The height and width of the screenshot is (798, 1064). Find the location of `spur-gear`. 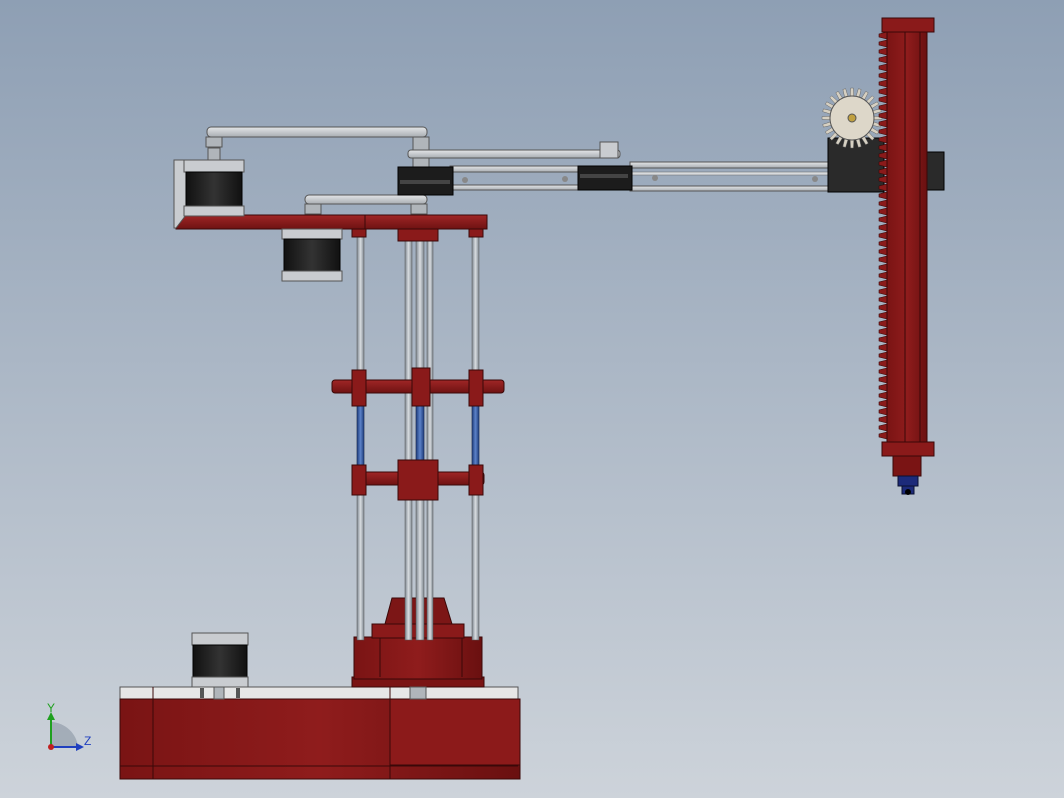

spur-gear is located at coordinates (852, 118).